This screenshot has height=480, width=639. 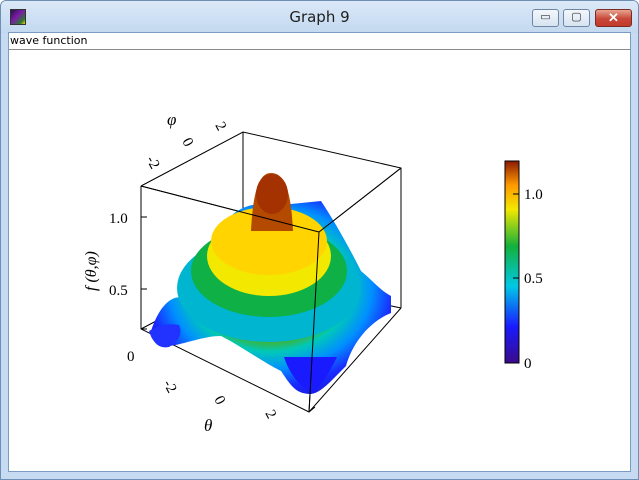 I want to click on x-tick-label-3: 2, so click(x=270, y=414).